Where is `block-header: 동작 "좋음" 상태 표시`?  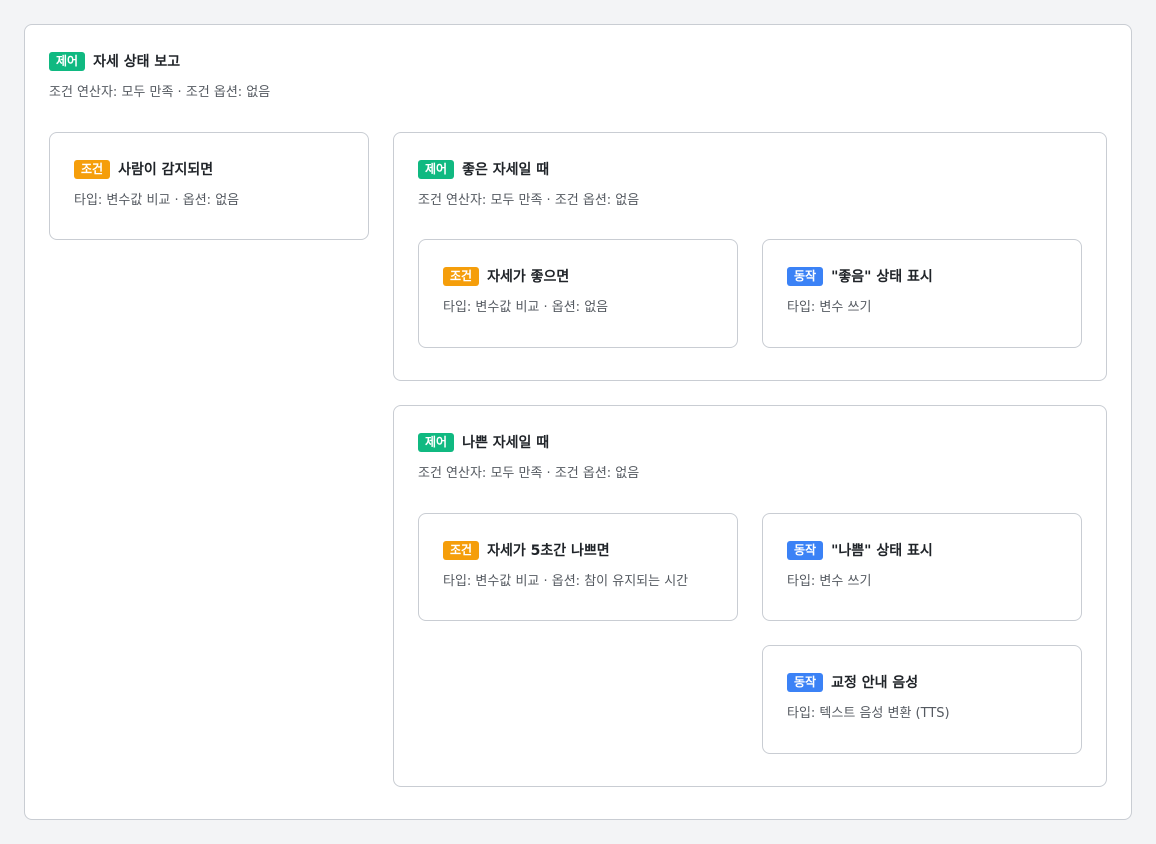 block-header: 동작 "좋음" 상태 표시 is located at coordinates (860, 276).